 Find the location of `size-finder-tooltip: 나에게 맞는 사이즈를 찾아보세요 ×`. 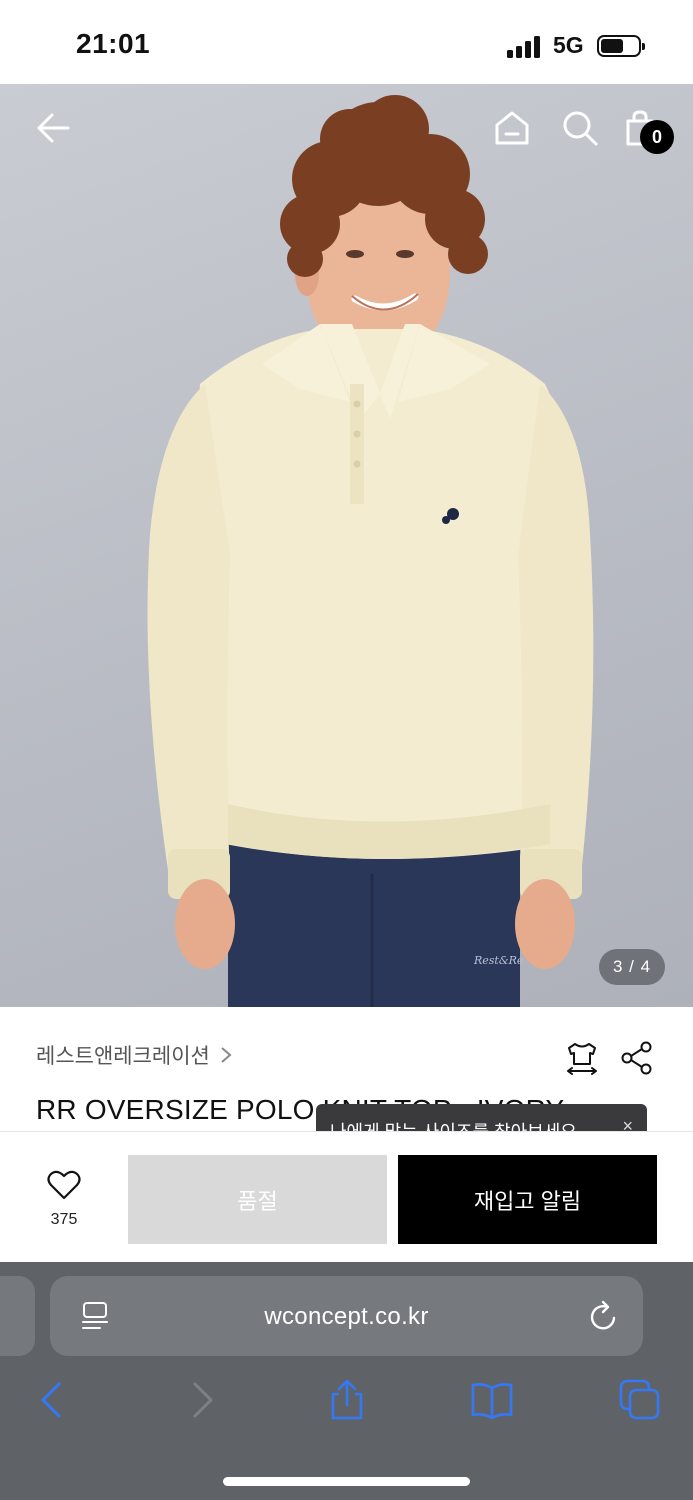

size-finder-tooltip: 나에게 맞는 사이즈를 찾아보세요 × is located at coordinates (481, 1118).